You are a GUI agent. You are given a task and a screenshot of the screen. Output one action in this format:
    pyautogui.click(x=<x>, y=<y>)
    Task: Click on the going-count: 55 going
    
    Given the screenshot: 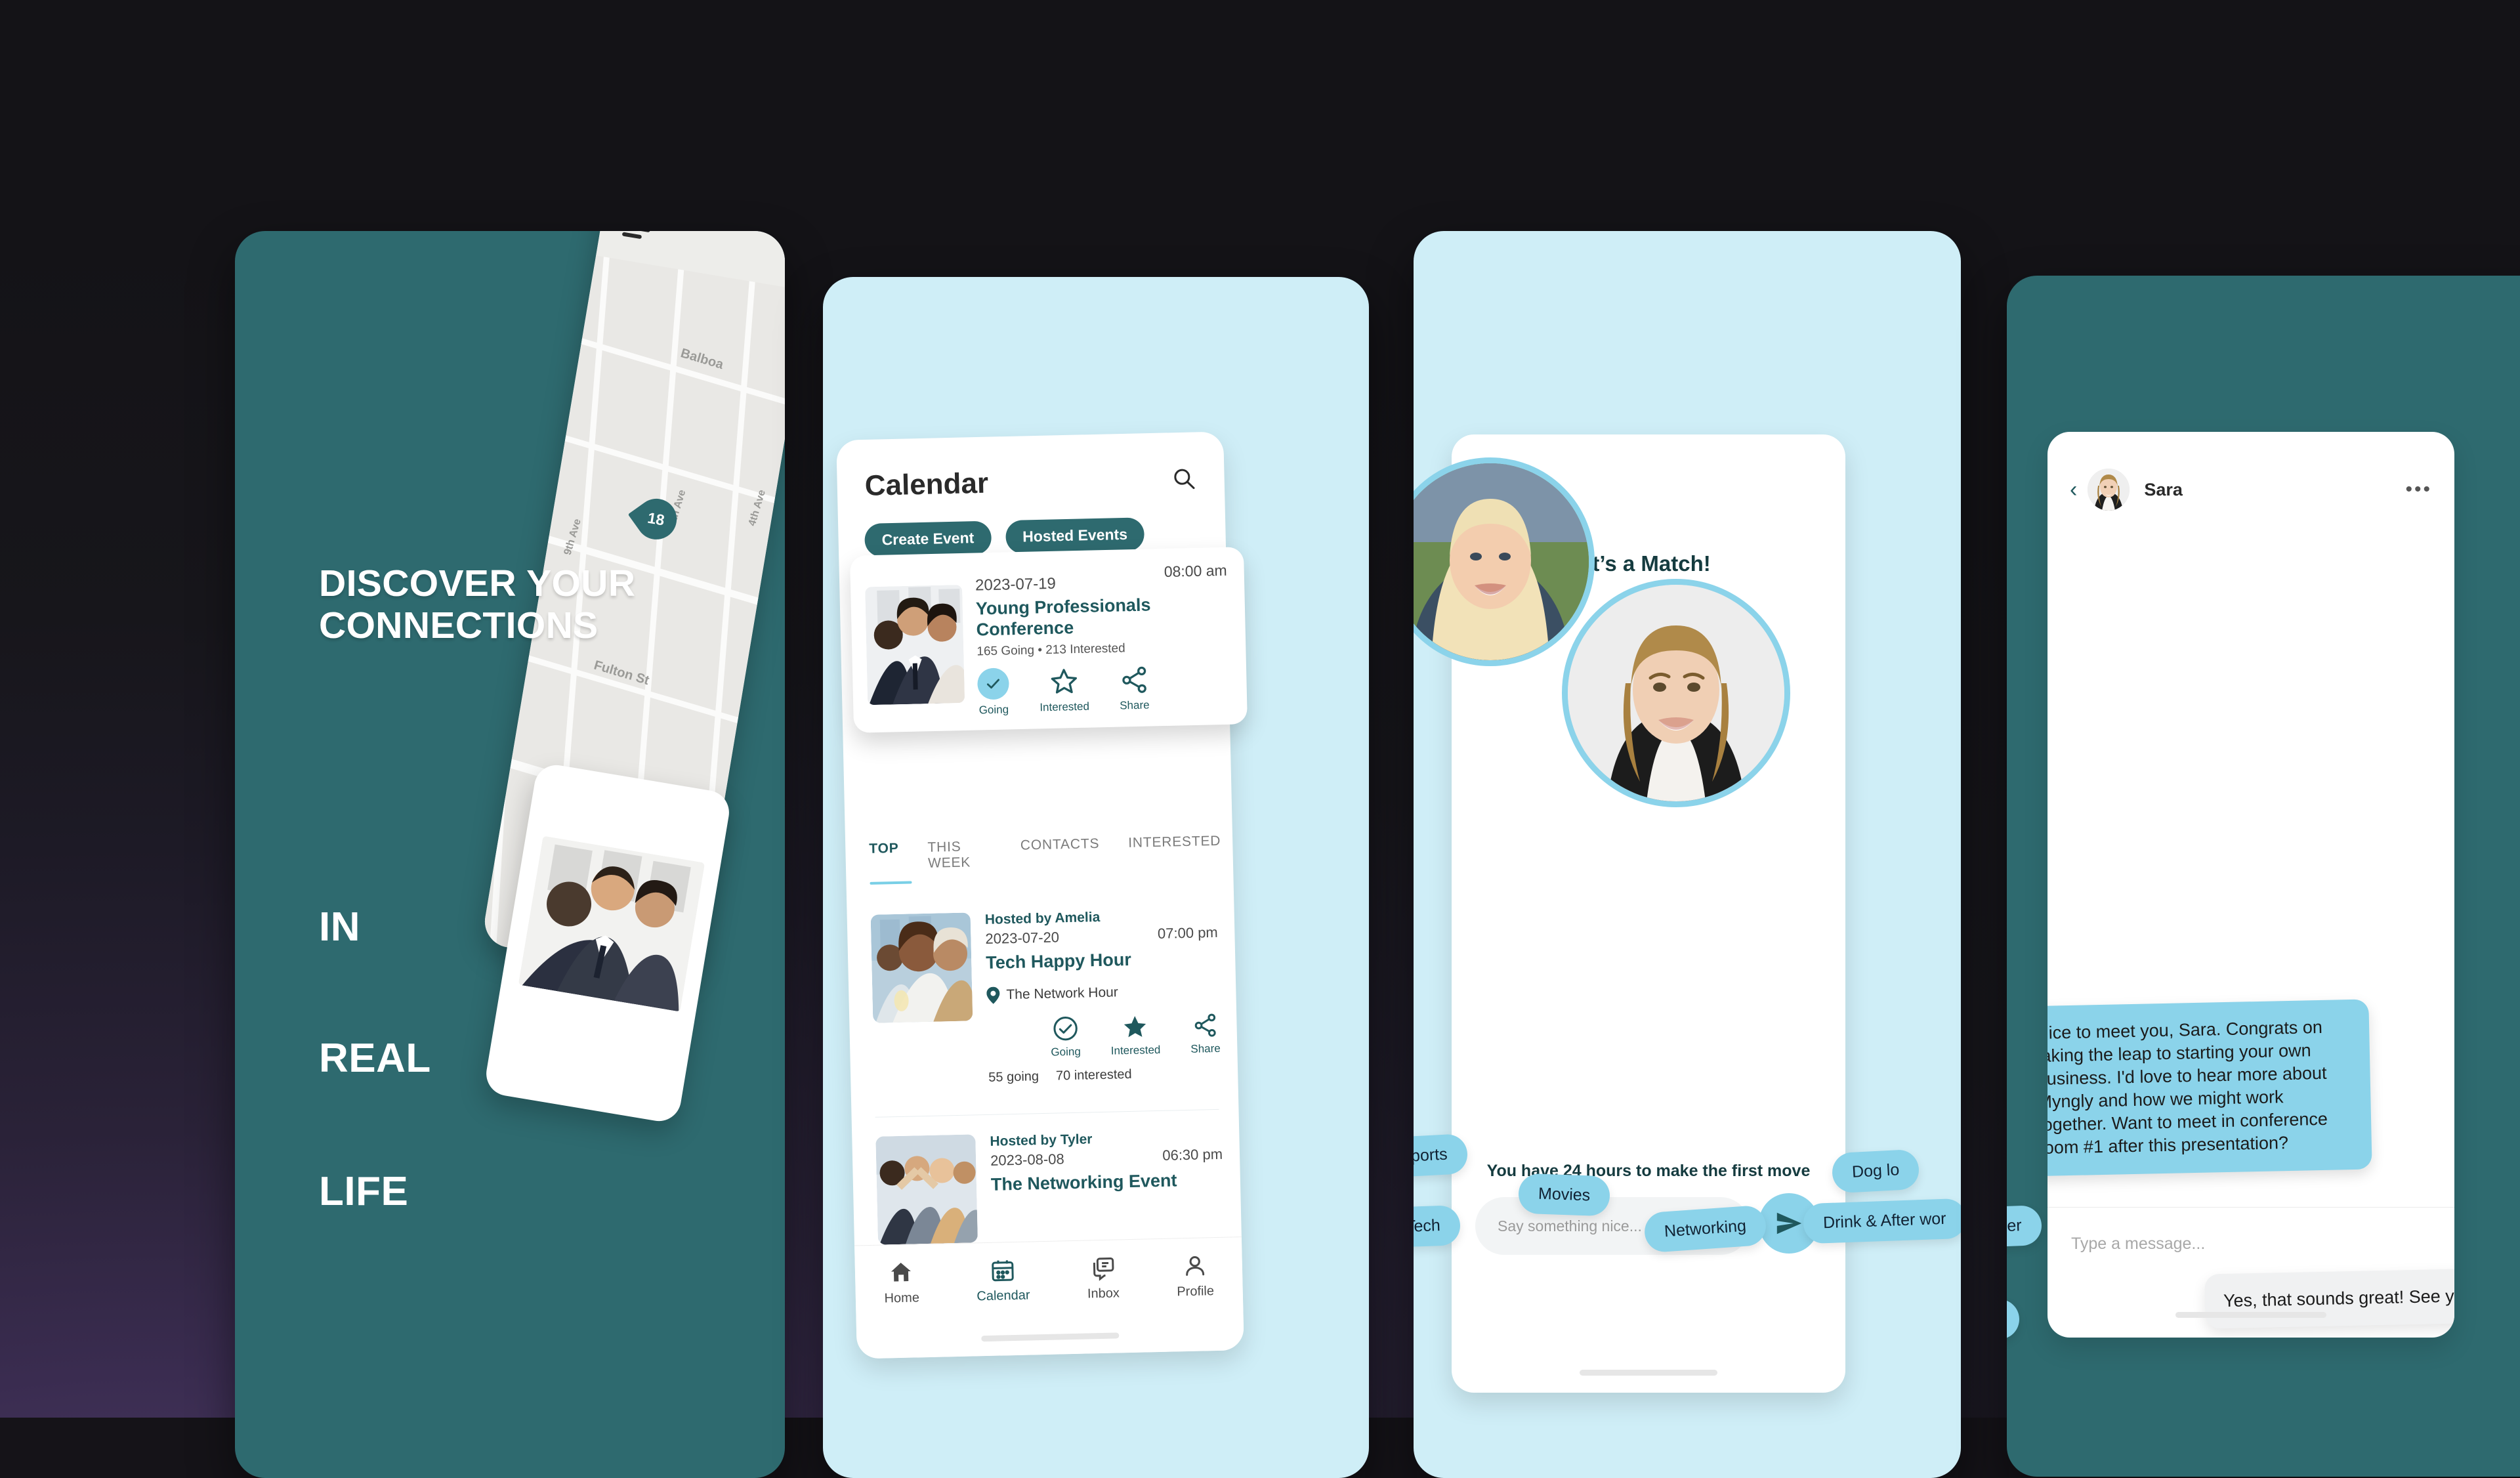 What is the action you would take?
    pyautogui.click(x=1013, y=1077)
    